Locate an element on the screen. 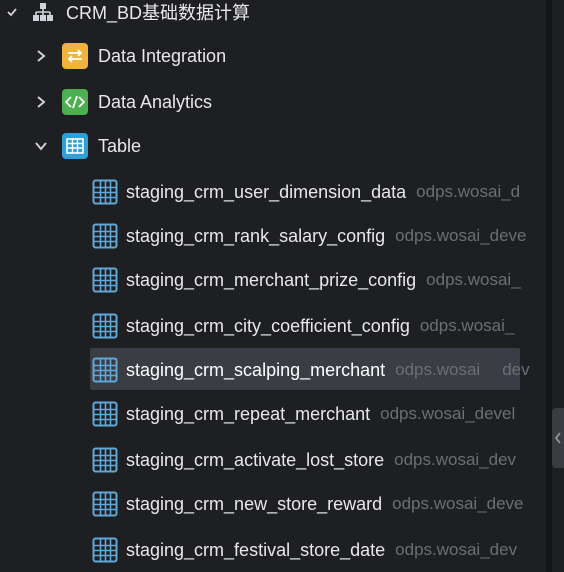 The width and height of the screenshot is (564, 572). folder-label: Data Integration is located at coordinates (162, 55).